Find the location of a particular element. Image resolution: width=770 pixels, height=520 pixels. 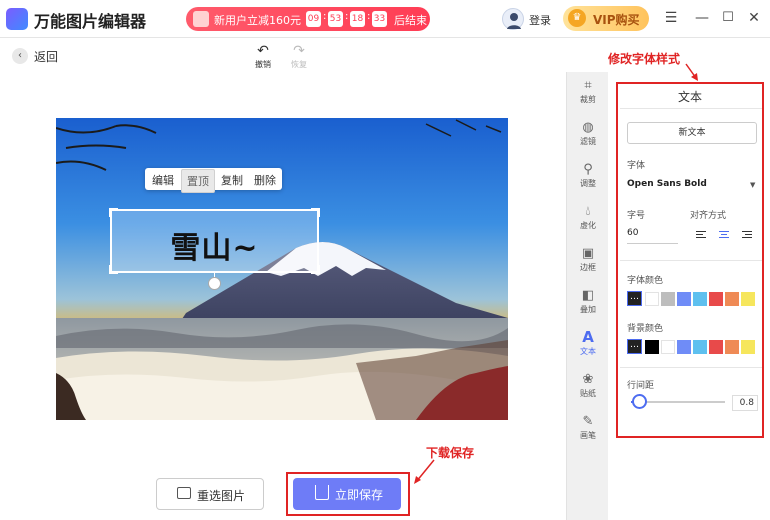

overlay-icon: ◧ is located at coordinates (588, 295).